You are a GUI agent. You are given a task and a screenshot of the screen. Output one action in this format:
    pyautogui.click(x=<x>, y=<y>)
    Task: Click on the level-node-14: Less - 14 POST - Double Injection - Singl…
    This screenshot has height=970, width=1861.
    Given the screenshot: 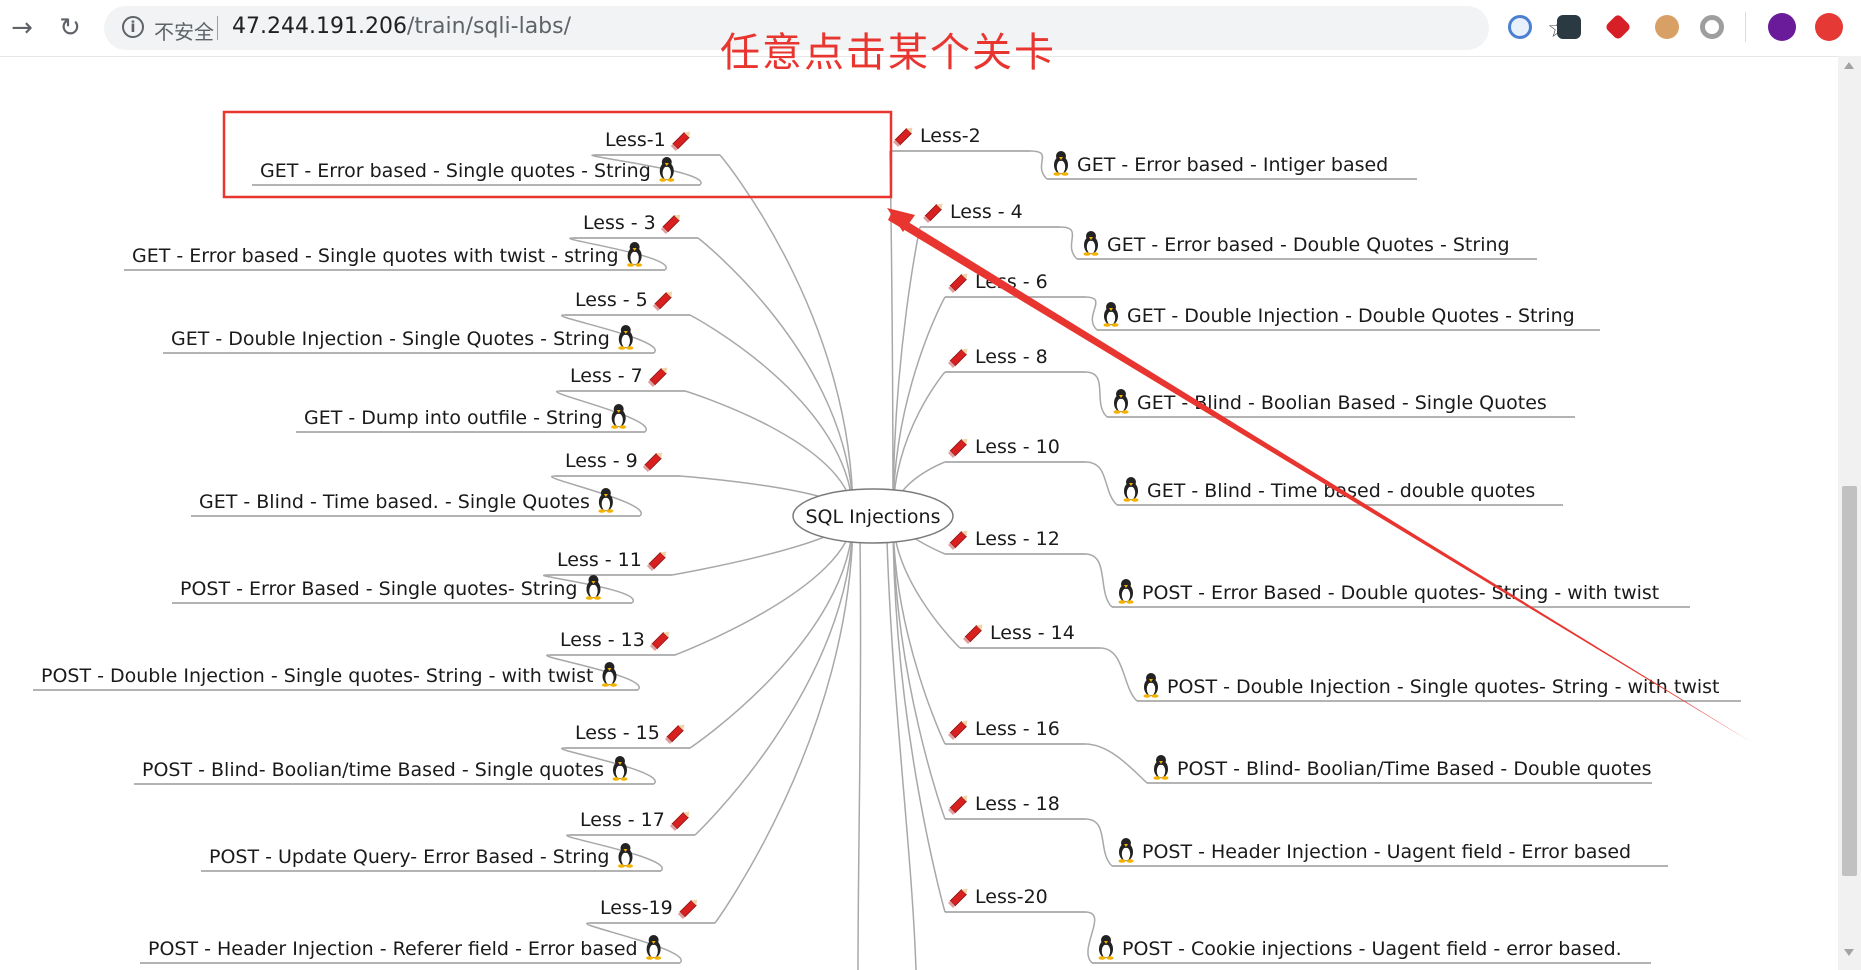 What is the action you would take?
    pyautogui.click(x=1350, y=662)
    